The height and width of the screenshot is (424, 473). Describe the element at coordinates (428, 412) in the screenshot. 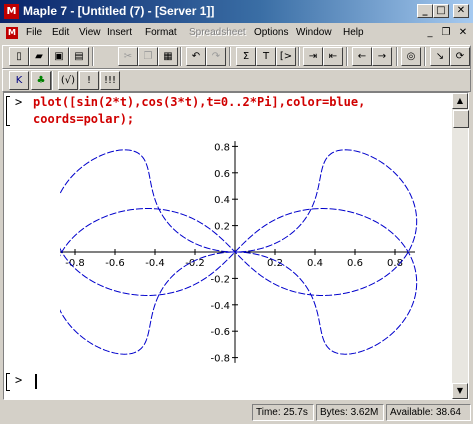

I see `status-available: Available: 38.64` at that location.